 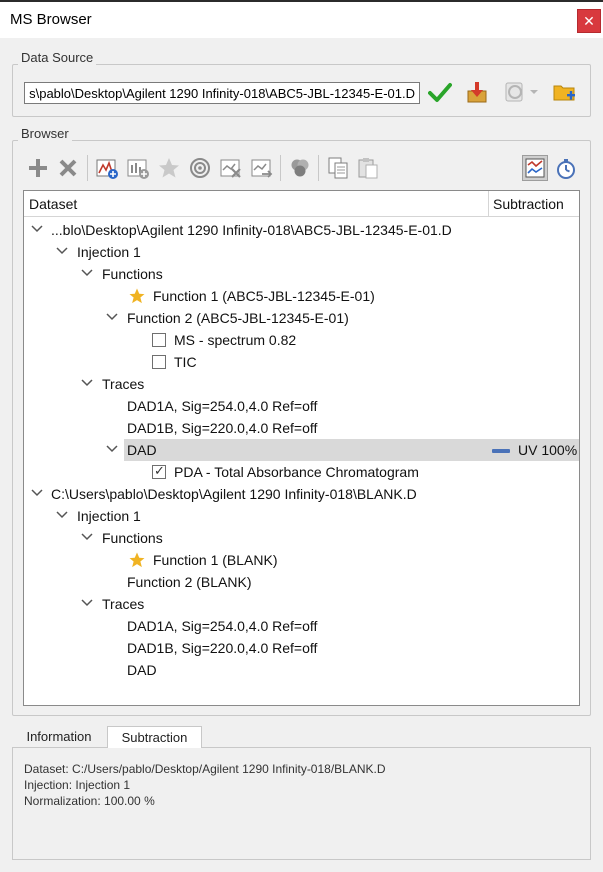 I want to click on tree-item-label: Function 1 (ABC5-JBL-12345-E-01), so click(x=264, y=296).